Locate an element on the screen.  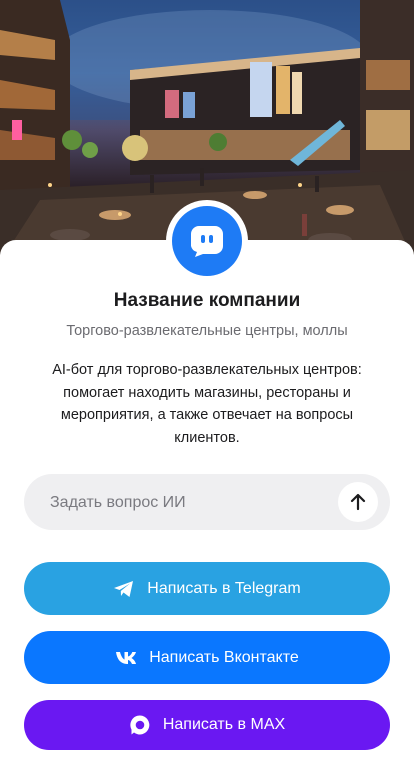
company-avatar is located at coordinates (207, 241).